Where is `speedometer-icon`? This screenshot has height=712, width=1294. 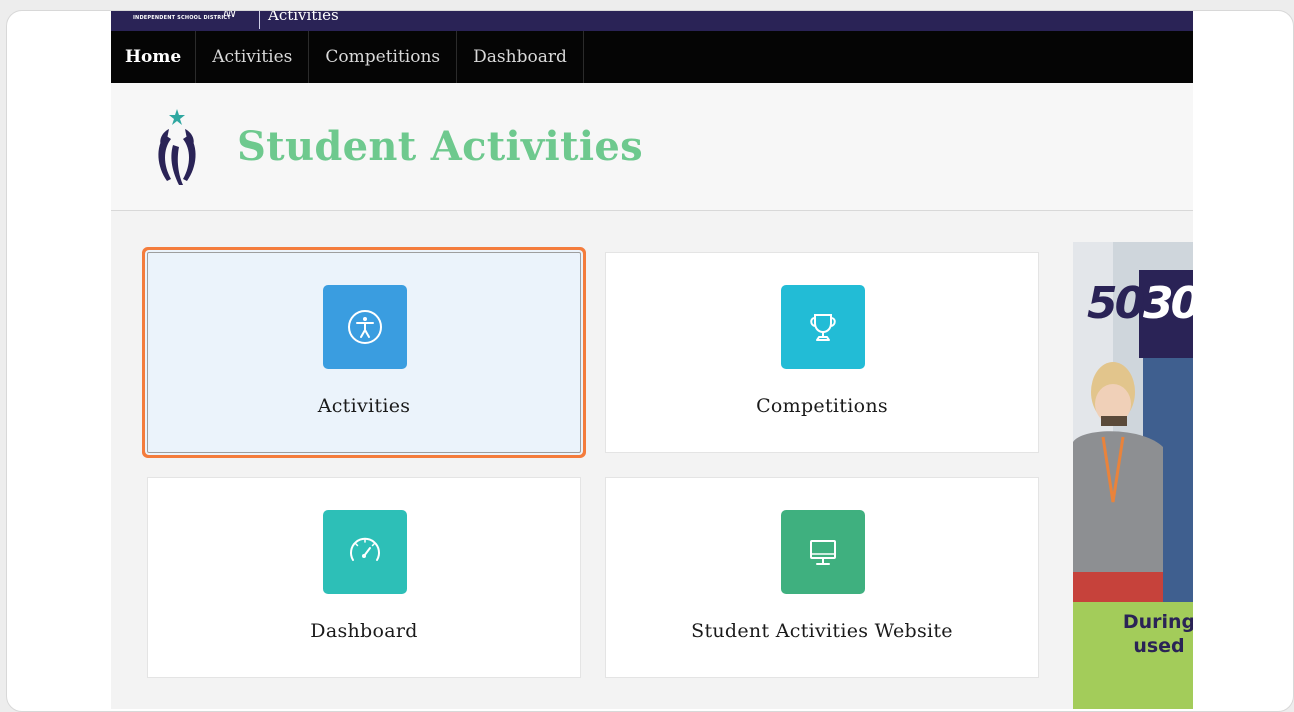 speedometer-icon is located at coordinates (365, 549).